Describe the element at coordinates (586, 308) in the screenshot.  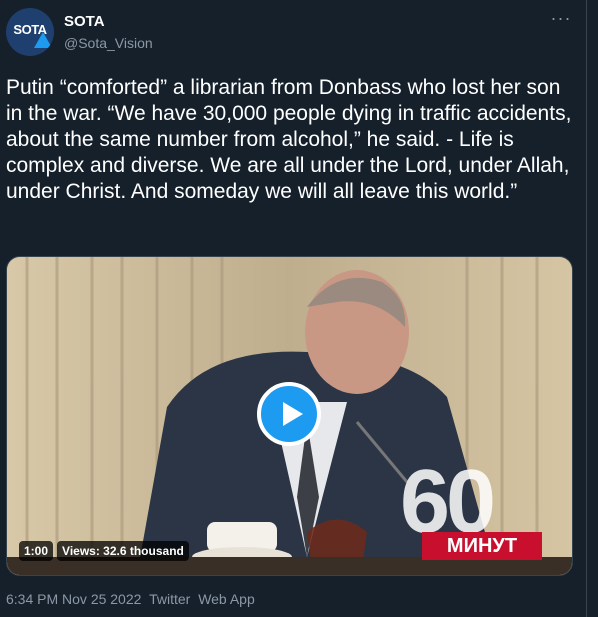
I see `column-divider` at that location.